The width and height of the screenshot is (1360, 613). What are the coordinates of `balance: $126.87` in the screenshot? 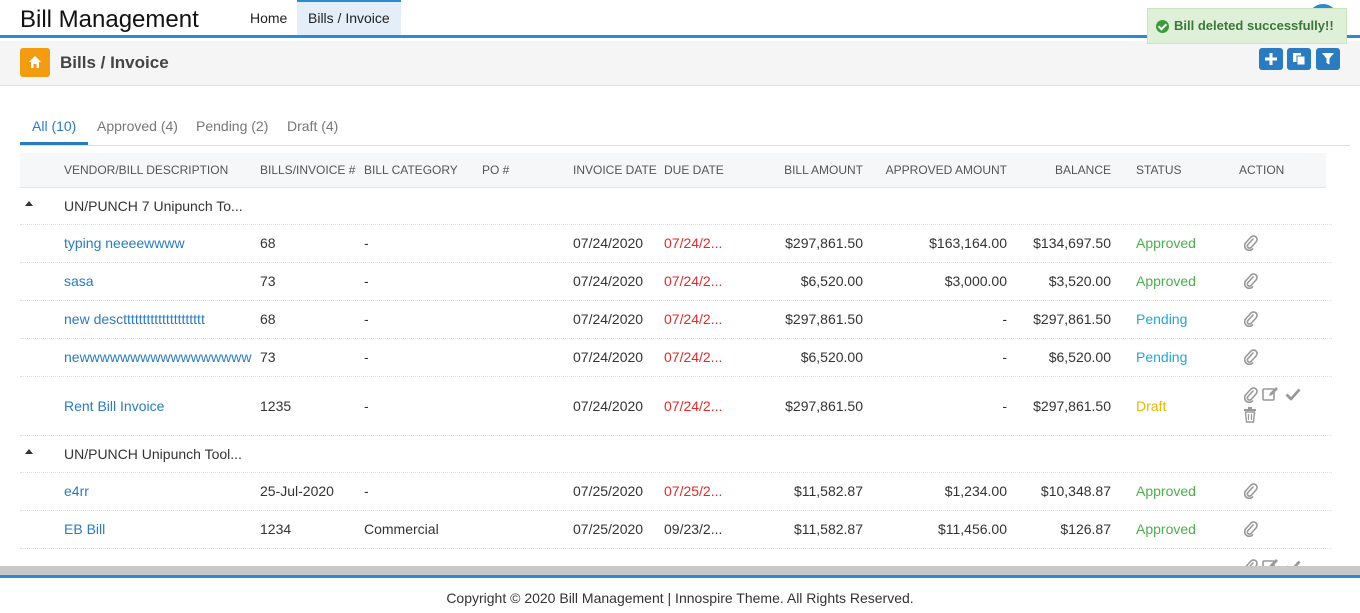 It's located at (1085, 529).